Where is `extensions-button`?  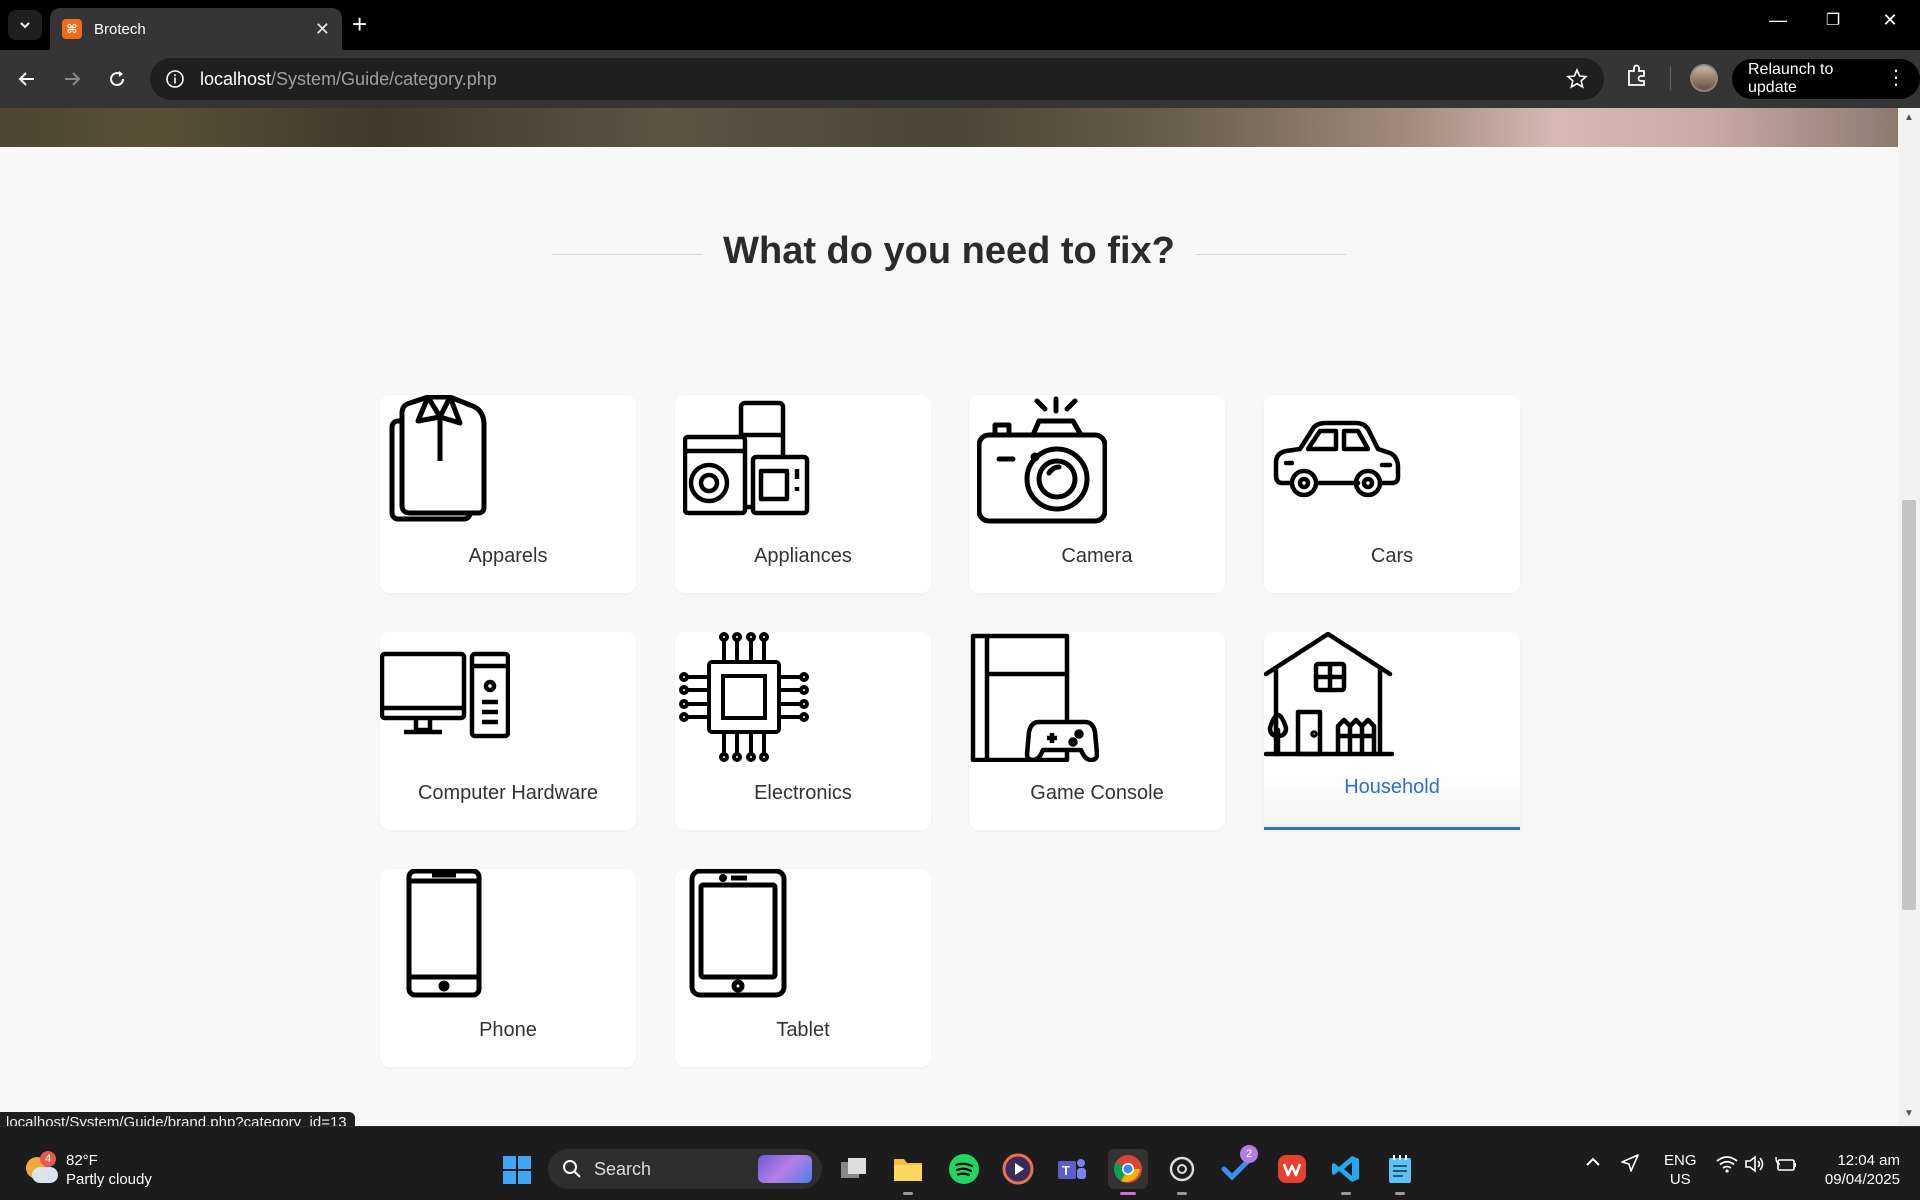
extensions-button is located at coordinates (1637, 78).